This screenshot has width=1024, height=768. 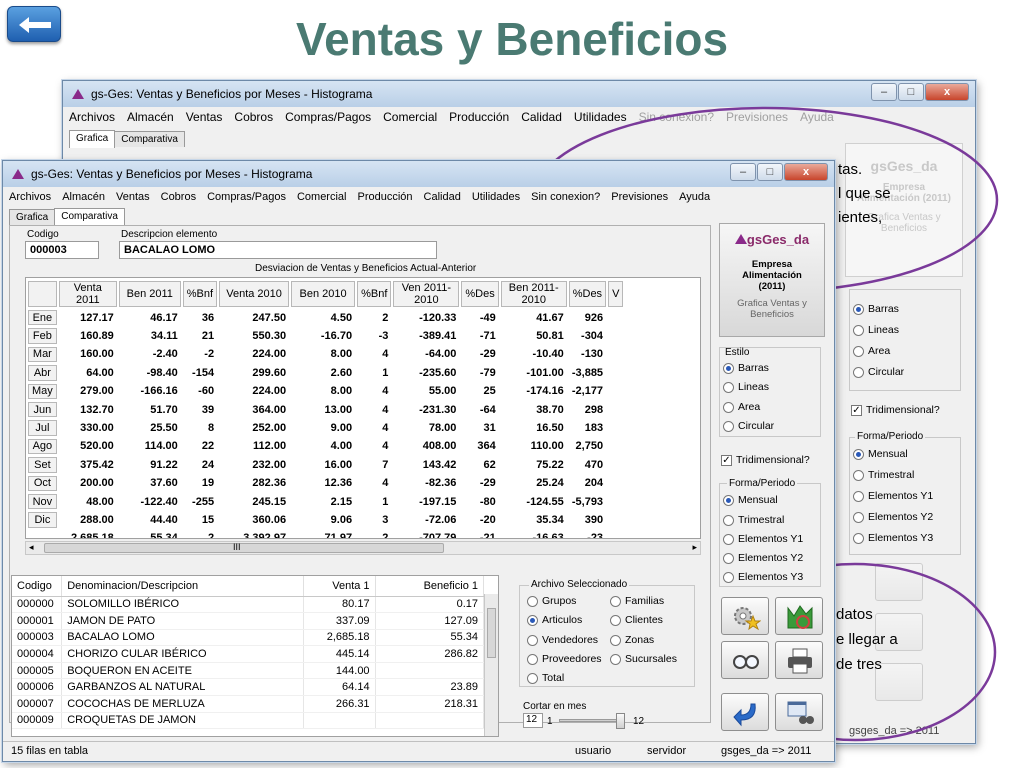 What do you see at coordinates (871, 351) in the screenshot?
I see `back-estilo-area: Area` at bounding box center [871, 351].